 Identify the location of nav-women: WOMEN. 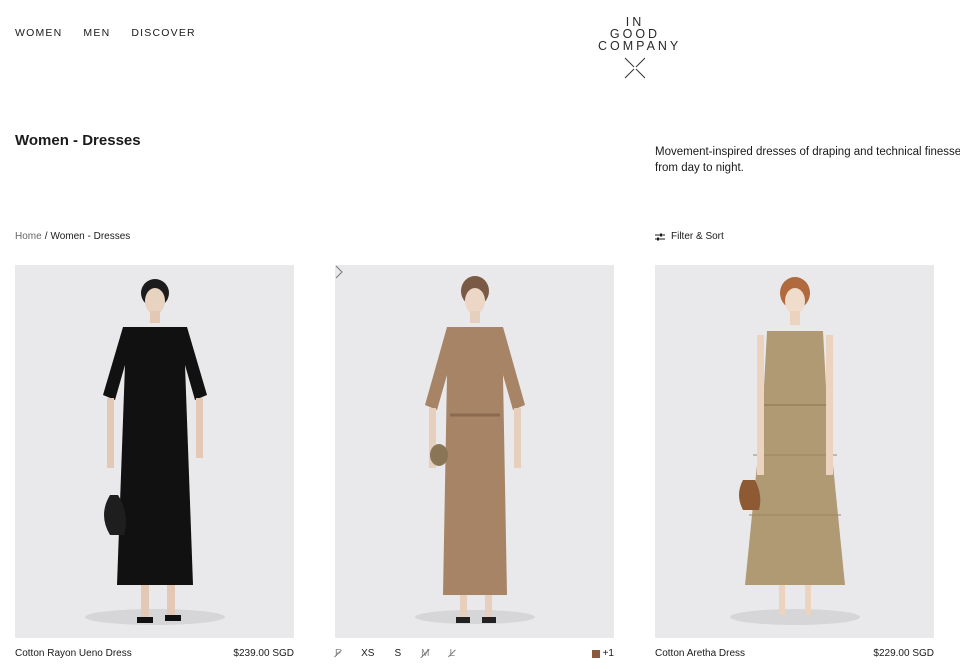
(38, 33).